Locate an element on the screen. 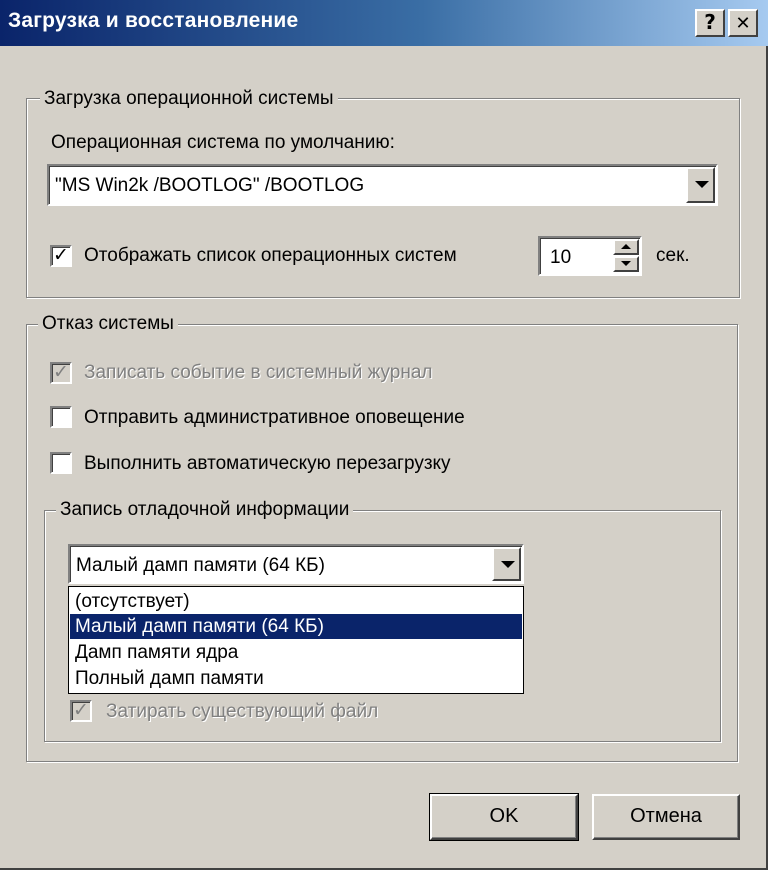 This screenshot has height=870, width=768. dump-option-none: (отсутствует) is located at coordinates (296, 601).